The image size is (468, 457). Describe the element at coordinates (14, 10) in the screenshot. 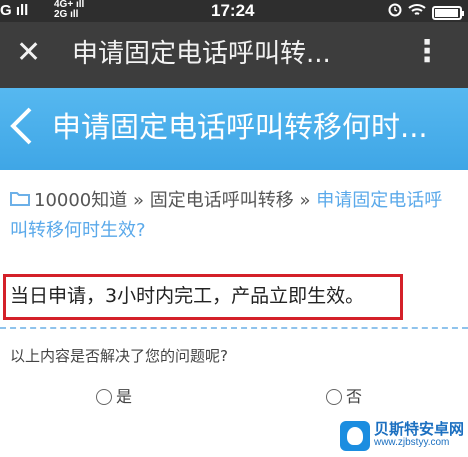

I see `signal-indicator: G ıll` at that location.